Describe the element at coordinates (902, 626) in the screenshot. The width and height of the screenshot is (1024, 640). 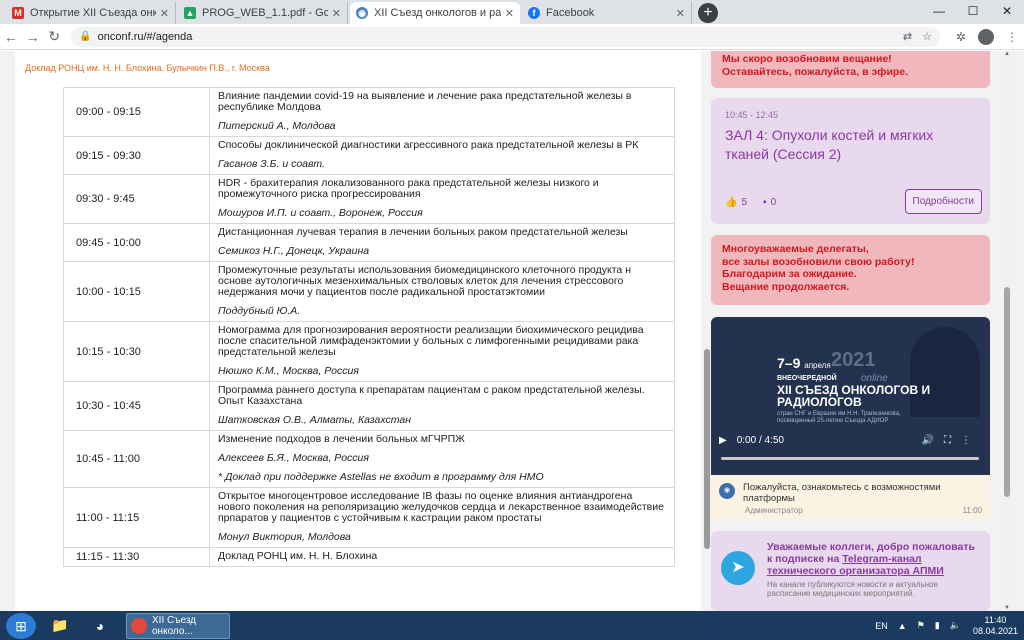
I see `show-hidden-icons-icon: ▲` at that location.